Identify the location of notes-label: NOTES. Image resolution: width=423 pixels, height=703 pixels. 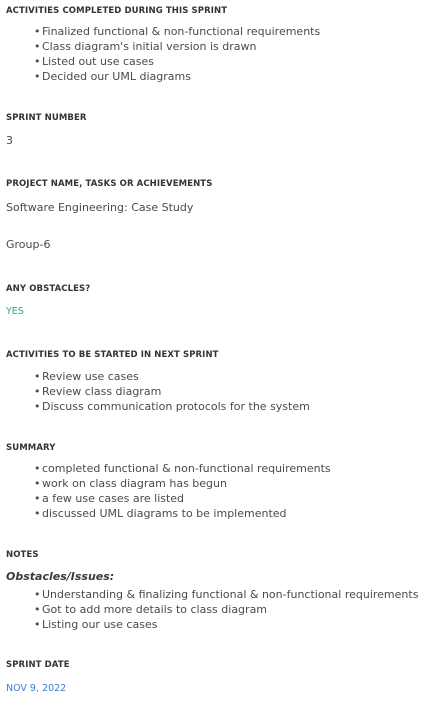
(22, 555).